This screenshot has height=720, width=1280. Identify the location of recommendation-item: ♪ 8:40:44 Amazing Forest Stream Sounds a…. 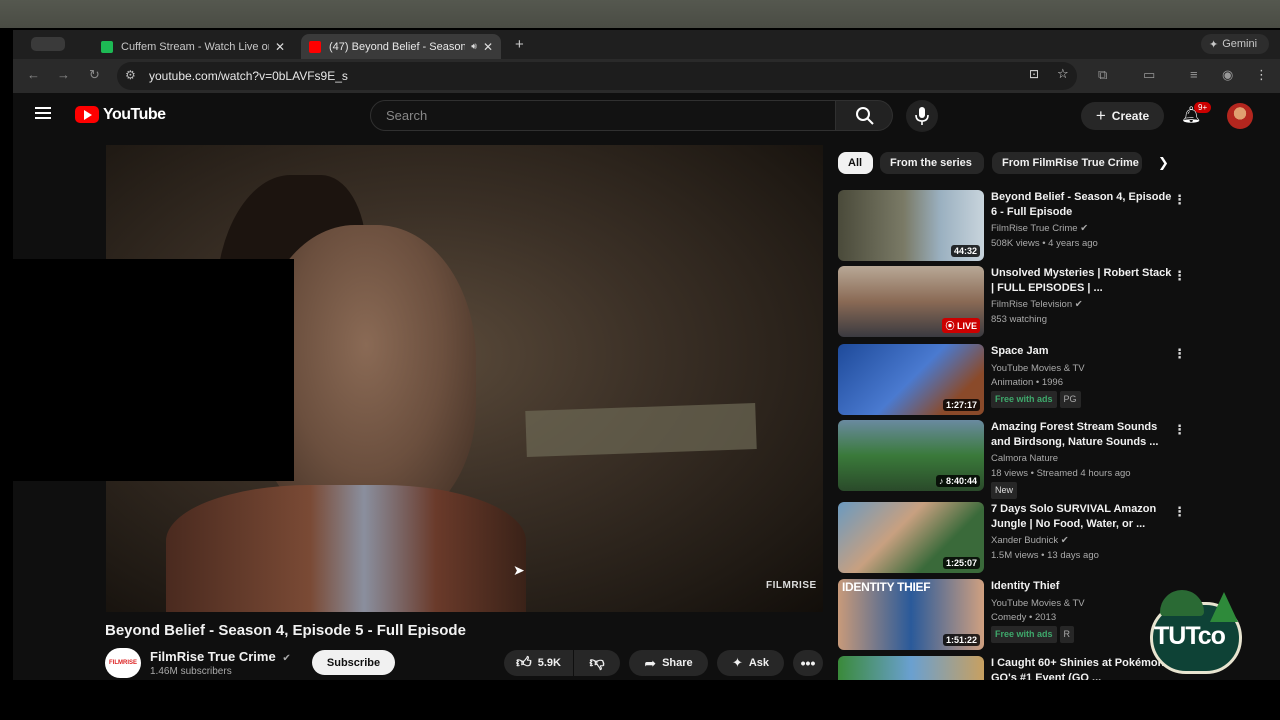
(1018, 459).